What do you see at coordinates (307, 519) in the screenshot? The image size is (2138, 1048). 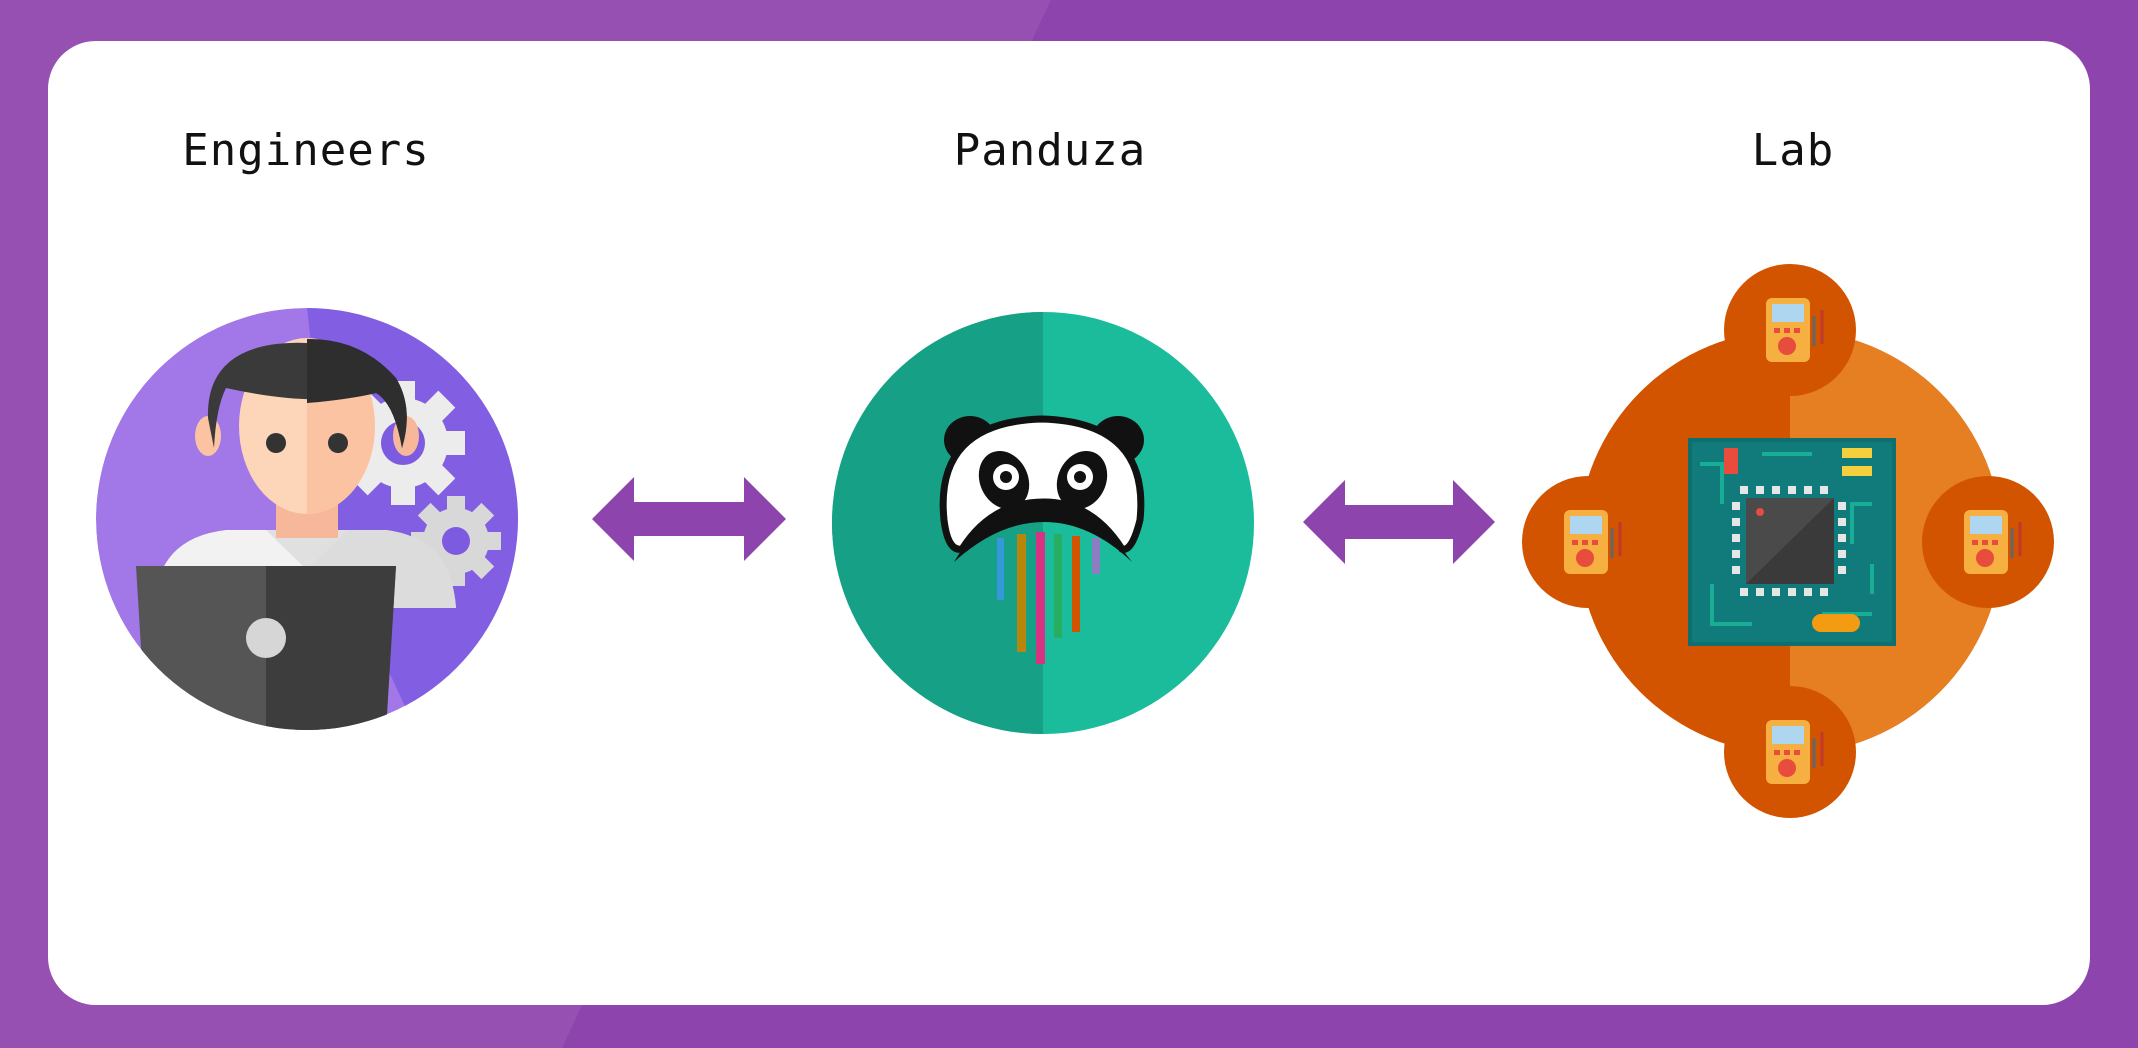 I see `engineer-at-laptop-icon` at bounding box center [307, 519].